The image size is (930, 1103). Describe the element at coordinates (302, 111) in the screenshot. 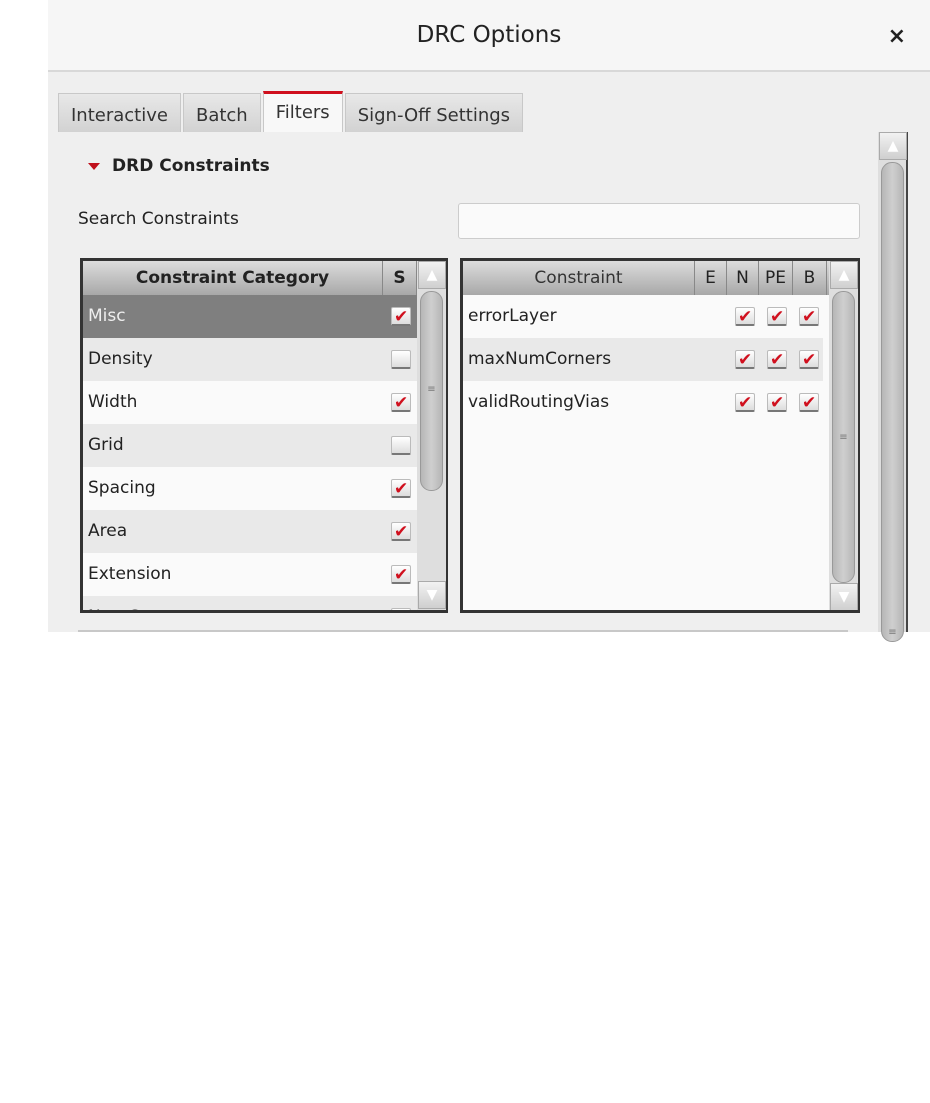

I see `tab-filters: Filters` at that location.